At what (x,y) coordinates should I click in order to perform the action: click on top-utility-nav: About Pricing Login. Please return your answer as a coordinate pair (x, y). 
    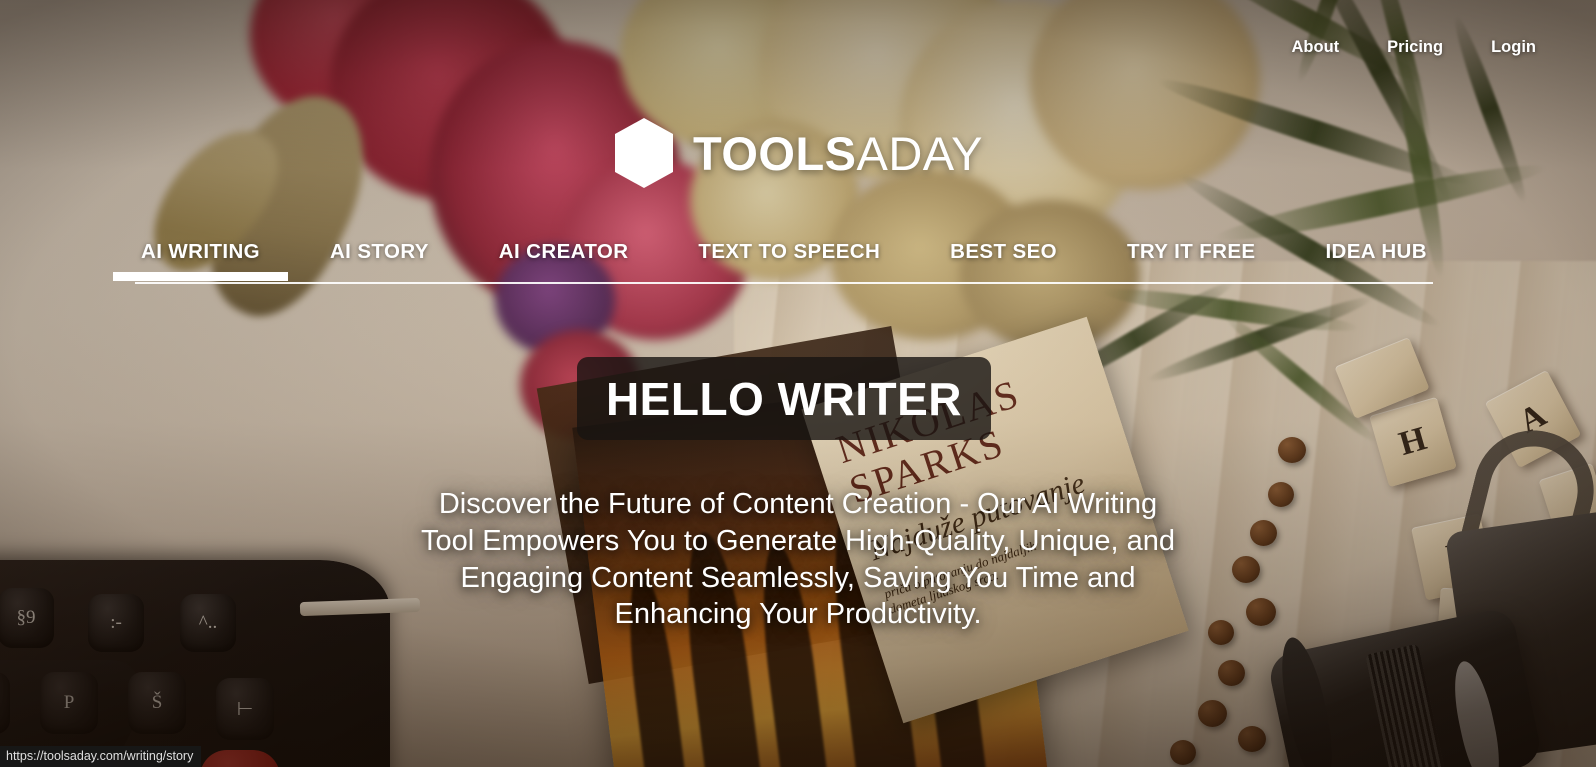
    Looking at the image, I should click on (1414, 47).